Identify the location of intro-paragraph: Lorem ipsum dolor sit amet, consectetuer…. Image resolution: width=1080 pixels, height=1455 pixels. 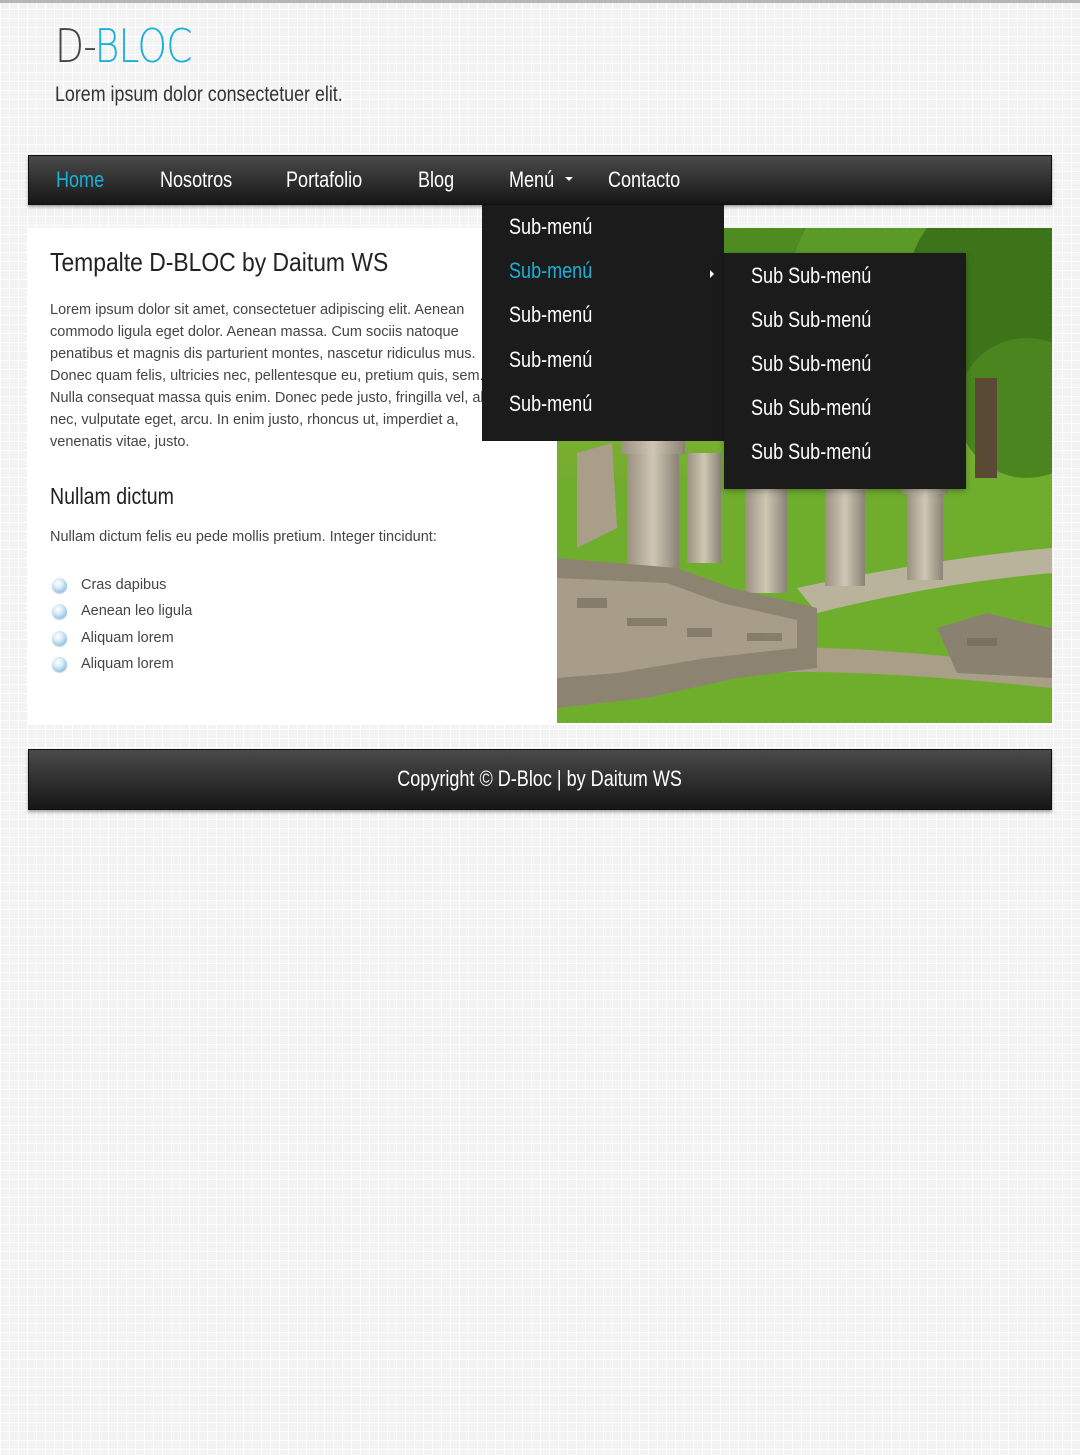
(283, 376).